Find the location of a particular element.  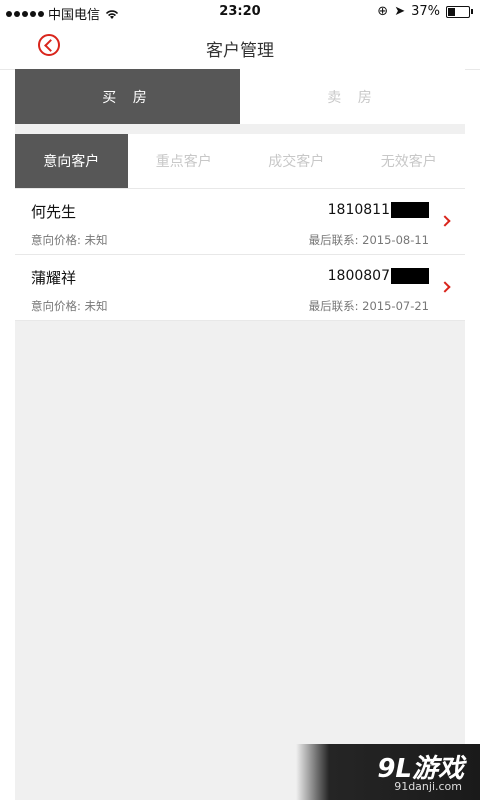

customer-phone: 1800807 is located at coordinates (378, 276).